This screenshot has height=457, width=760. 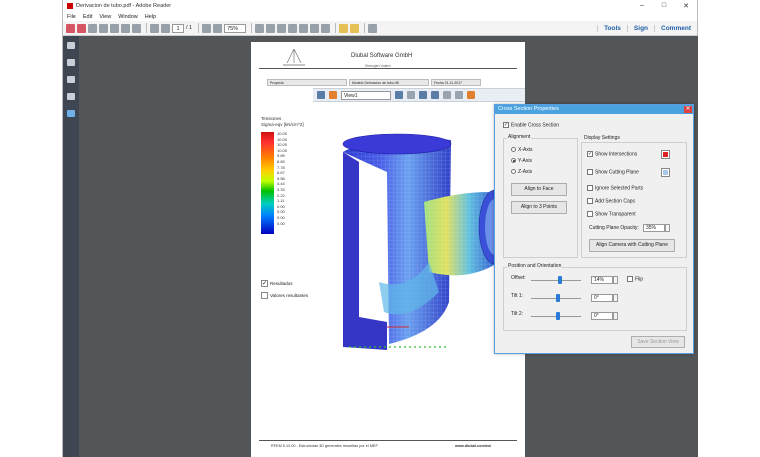 I want to click on rotate-icon, so click(x=399, y=95).